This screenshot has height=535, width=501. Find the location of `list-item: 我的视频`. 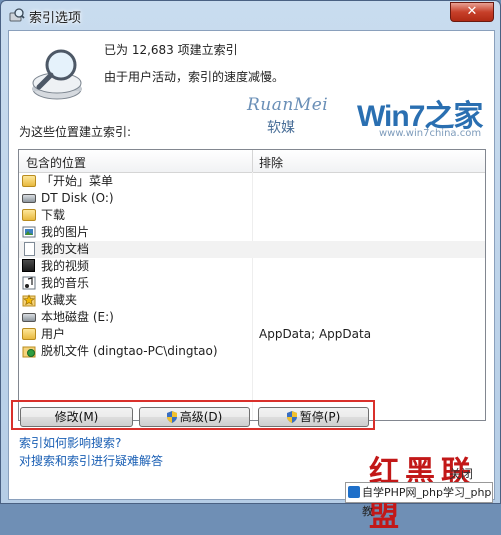

list-item: 我的视频 is located at coordinates (252, 266).